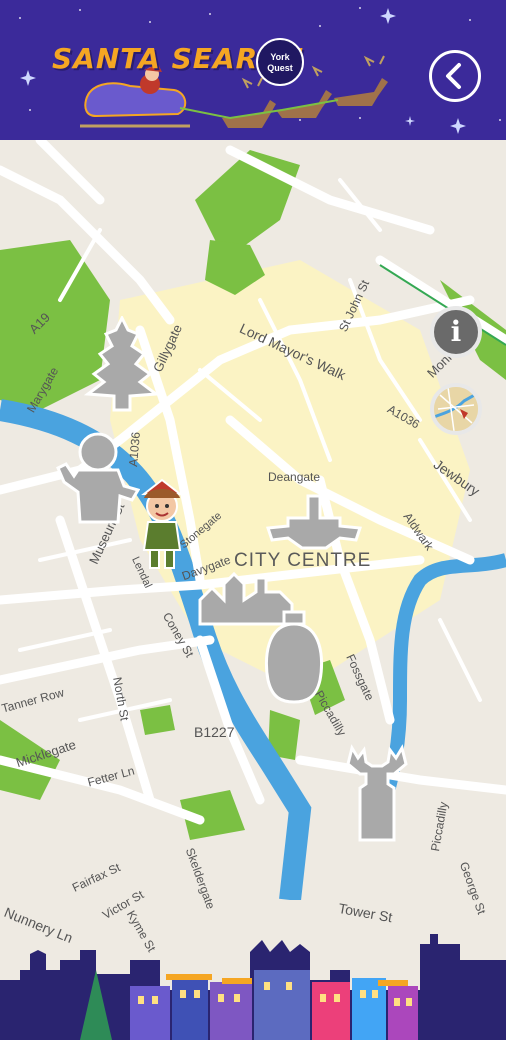 The height and width of the screenshot is (1040, 506). I want to click on map-thumbnail-button, so click(456, 409).